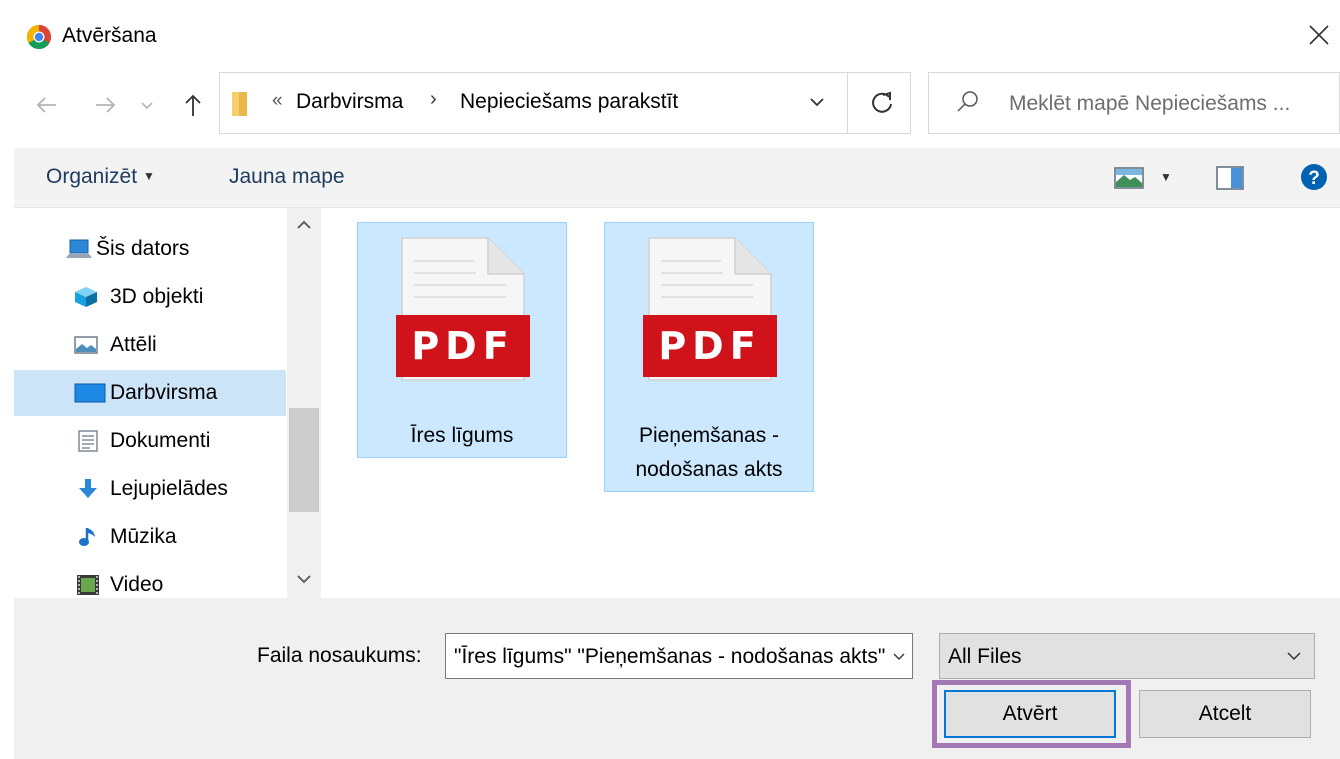 The height and width of the screenshot is (759, 1340). Describe the element at coordinates (569, 102) in the screenshot. I see `breadcrumb-current-folder: Nepieciešams parakstīt` at that location.